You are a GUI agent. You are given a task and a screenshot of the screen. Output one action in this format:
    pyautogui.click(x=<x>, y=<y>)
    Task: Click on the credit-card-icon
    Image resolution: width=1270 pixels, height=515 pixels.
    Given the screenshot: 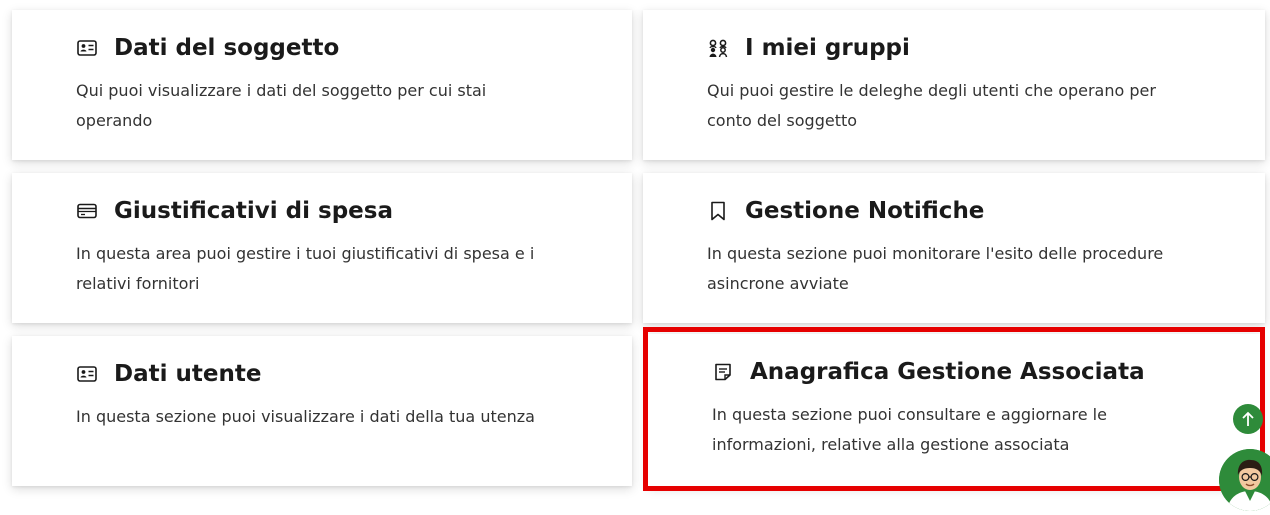 What is the action you would take?
    pyautogui.click(x=87, y=211)
    